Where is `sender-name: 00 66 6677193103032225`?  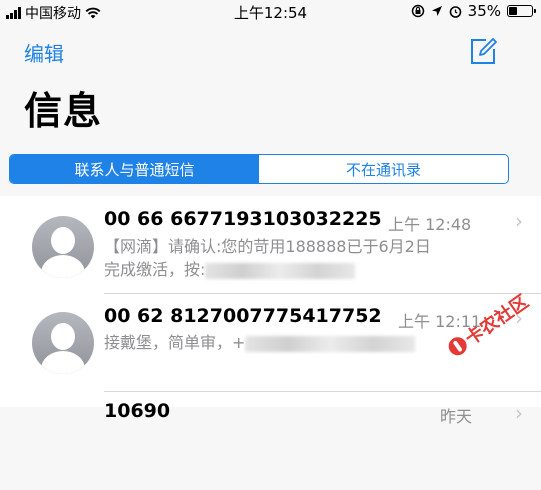
sender-name: 00 66 6677193103032225 is located at coordinates (243, 219).